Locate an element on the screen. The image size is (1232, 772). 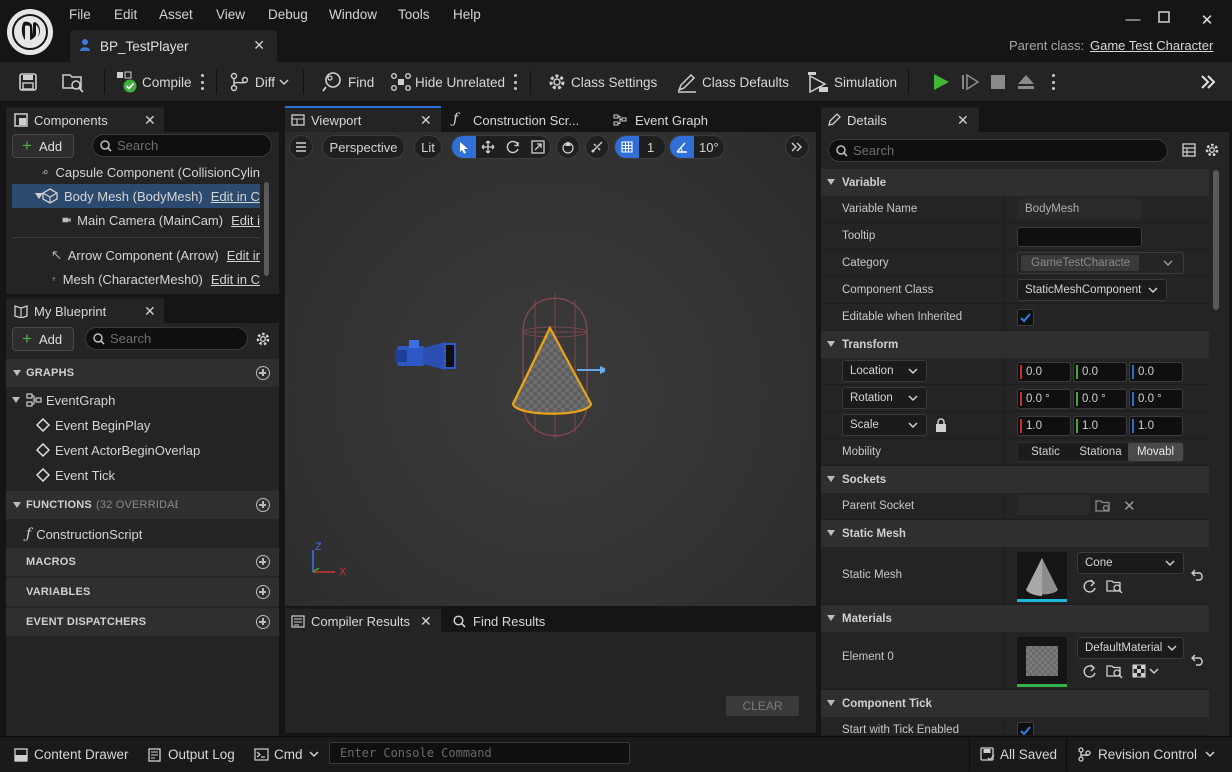
static-mesh-thumbnail is located at coordinates (1042, 577).